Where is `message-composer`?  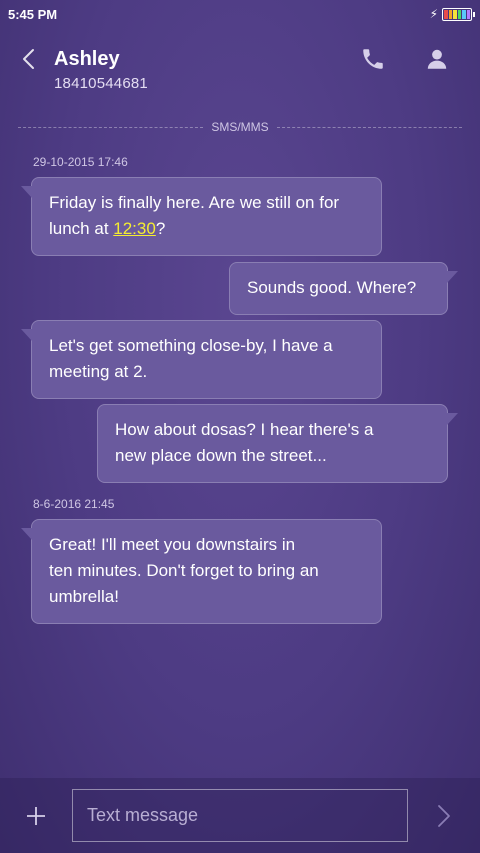
message-composer is located at coordinates (240, 815).